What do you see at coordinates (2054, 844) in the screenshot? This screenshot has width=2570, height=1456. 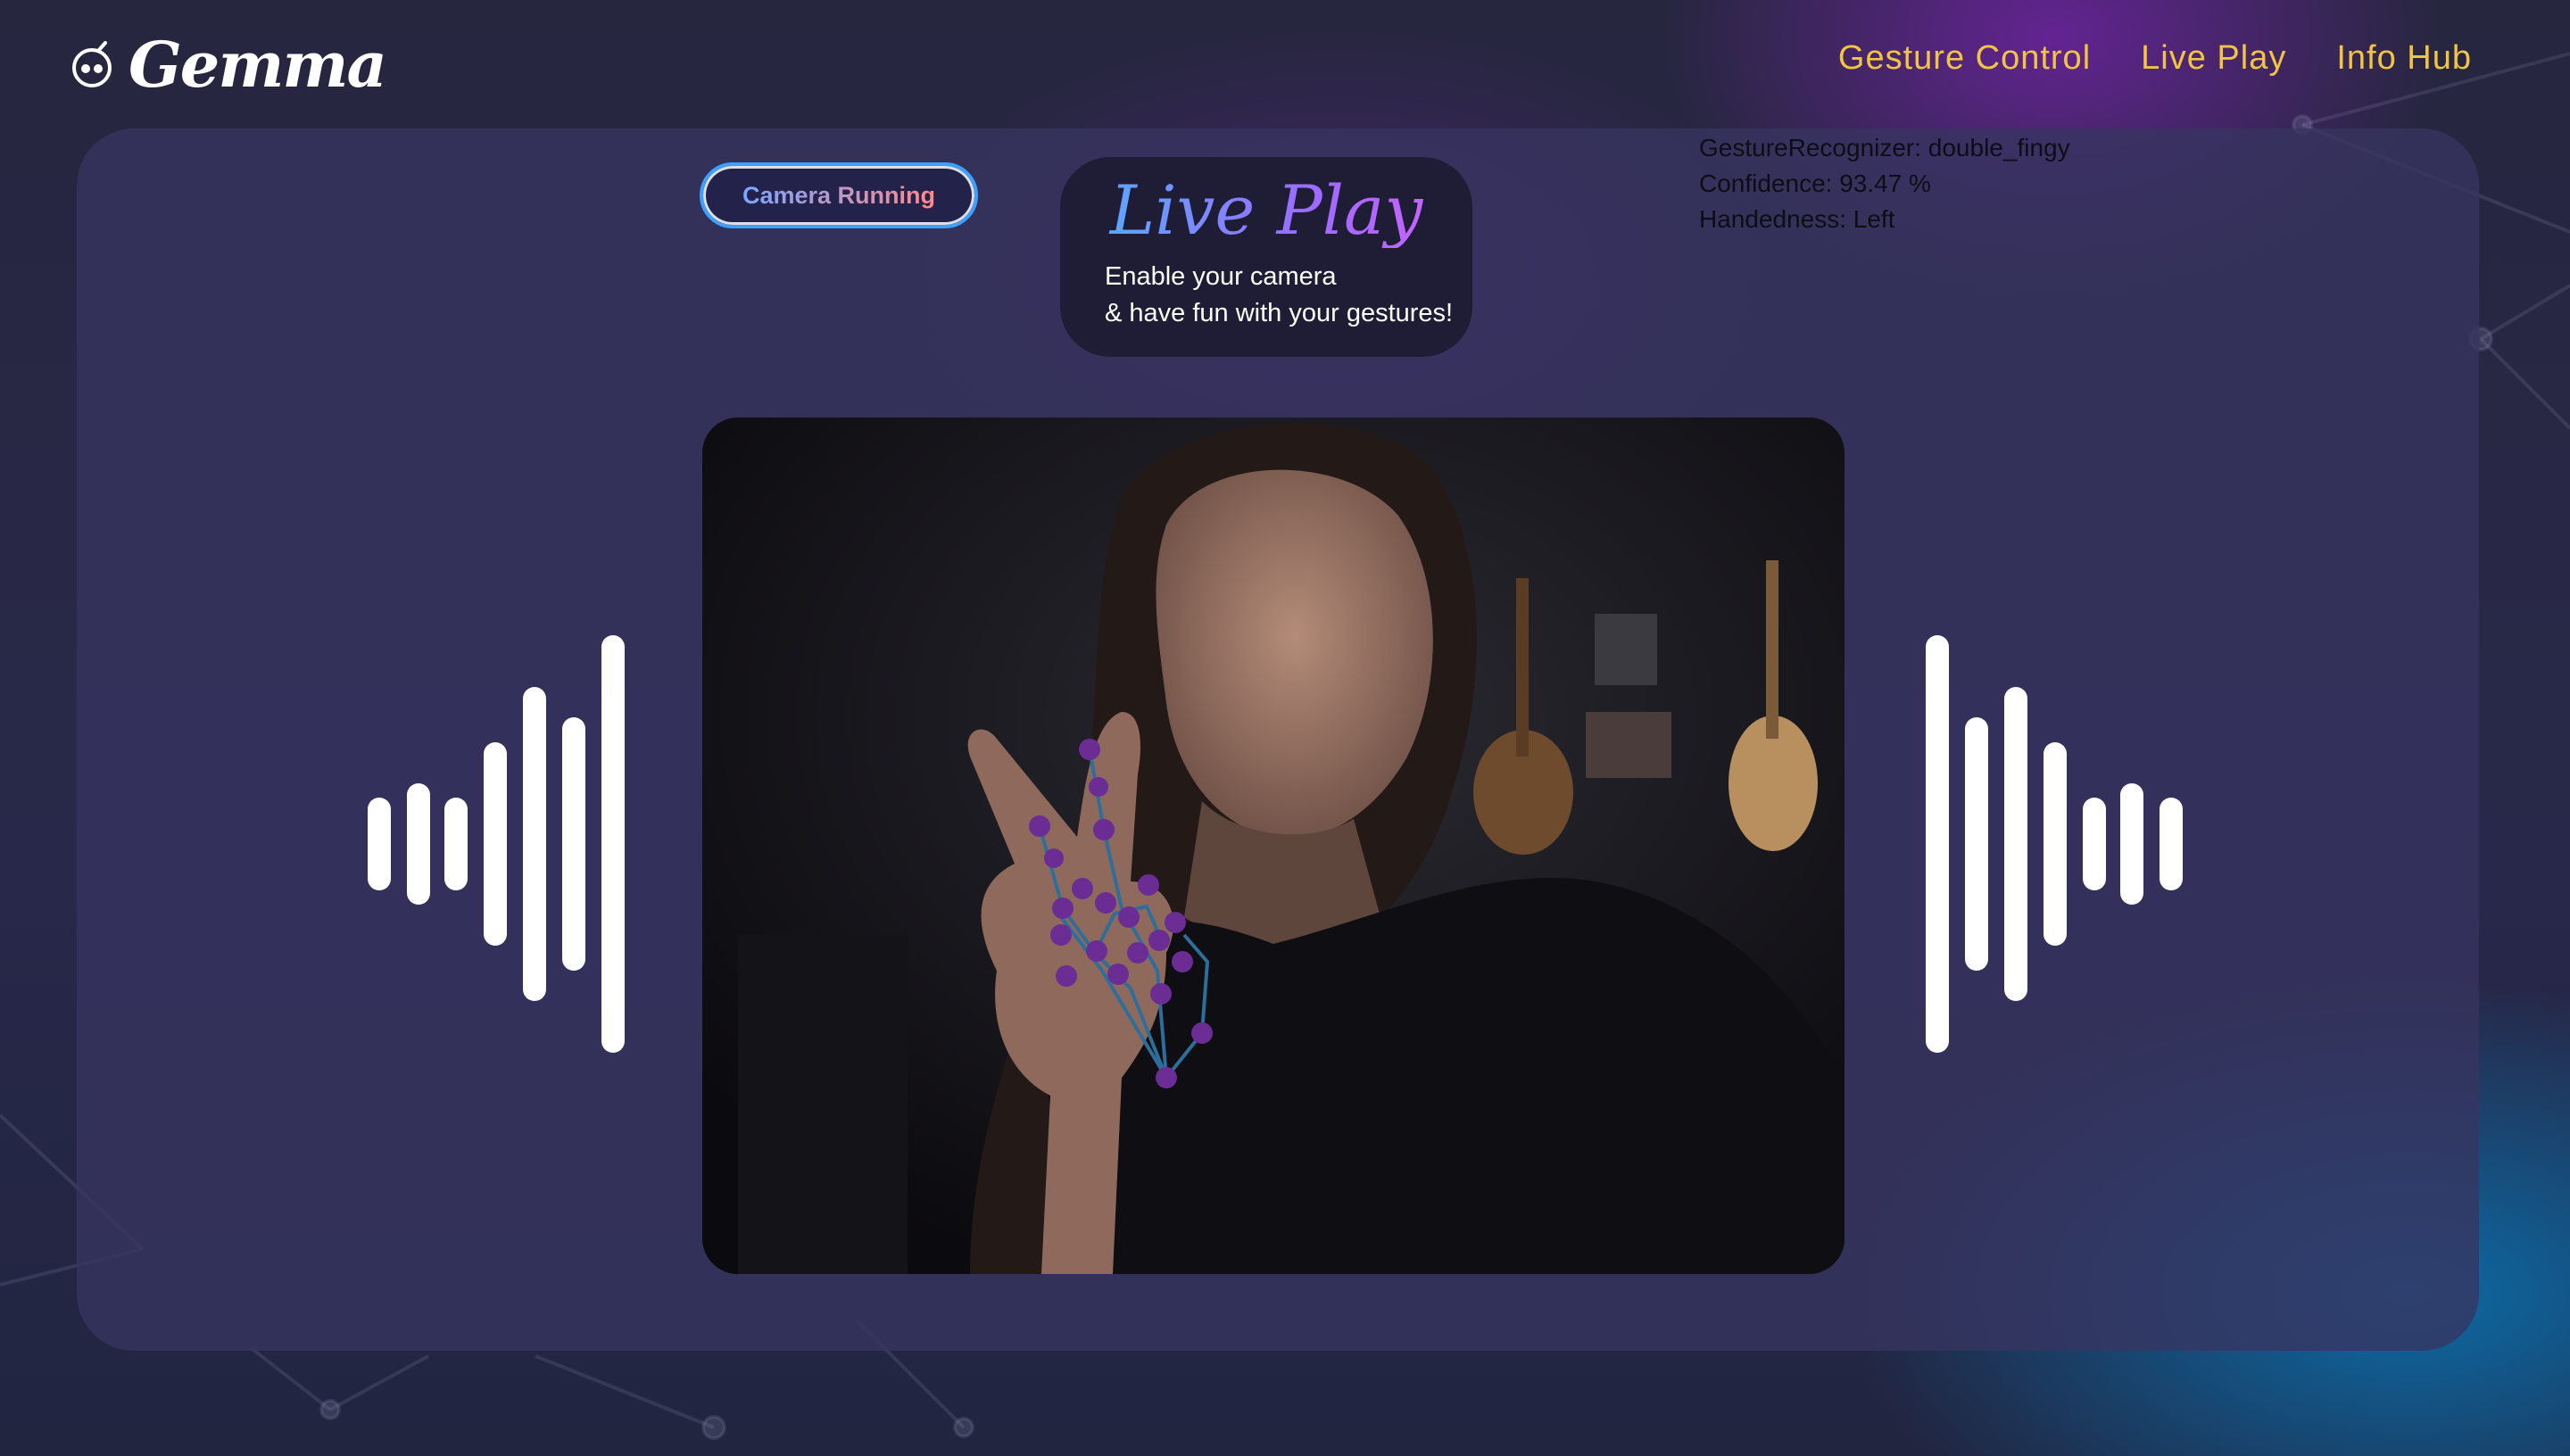 I see `sound-wave-right-icon` at bounding box center [2054, 844].